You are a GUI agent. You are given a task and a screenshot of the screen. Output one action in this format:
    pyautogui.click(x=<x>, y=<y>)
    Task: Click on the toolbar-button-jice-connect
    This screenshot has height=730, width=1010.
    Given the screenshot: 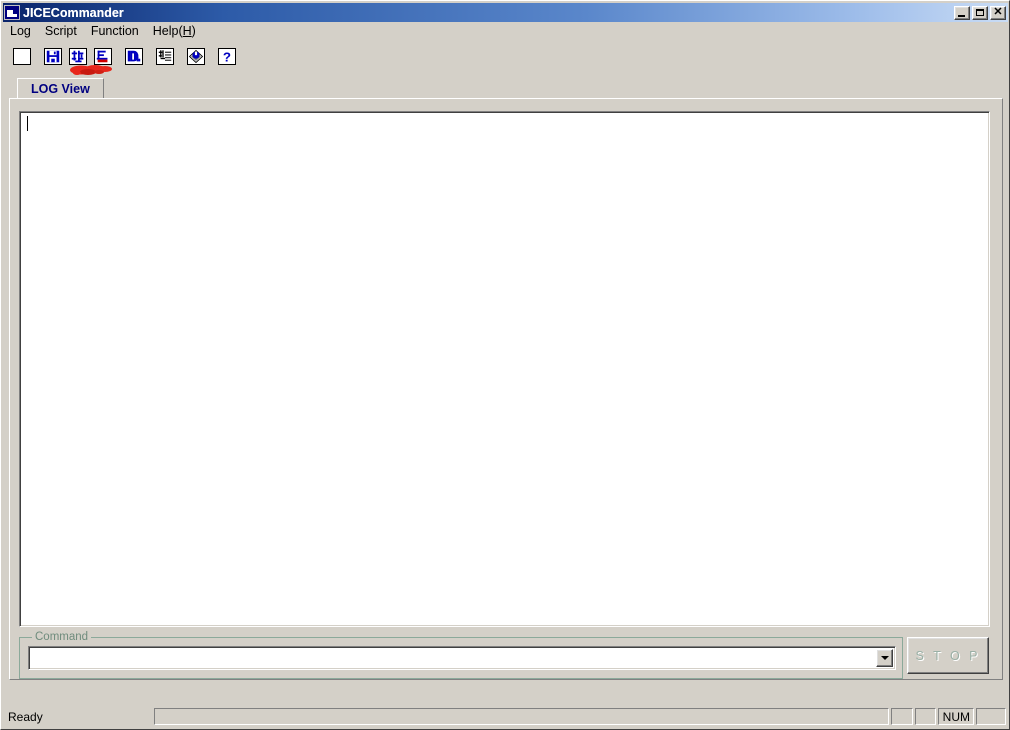 What is the action you would take?
    pyautogui.click(x=78, y=56)
    